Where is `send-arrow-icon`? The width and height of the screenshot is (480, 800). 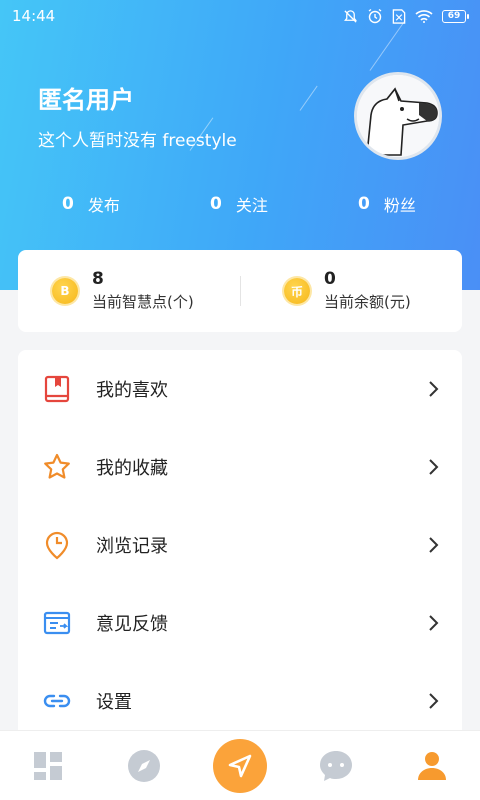
send-arrow-icon is located at coordinates (240, 766).